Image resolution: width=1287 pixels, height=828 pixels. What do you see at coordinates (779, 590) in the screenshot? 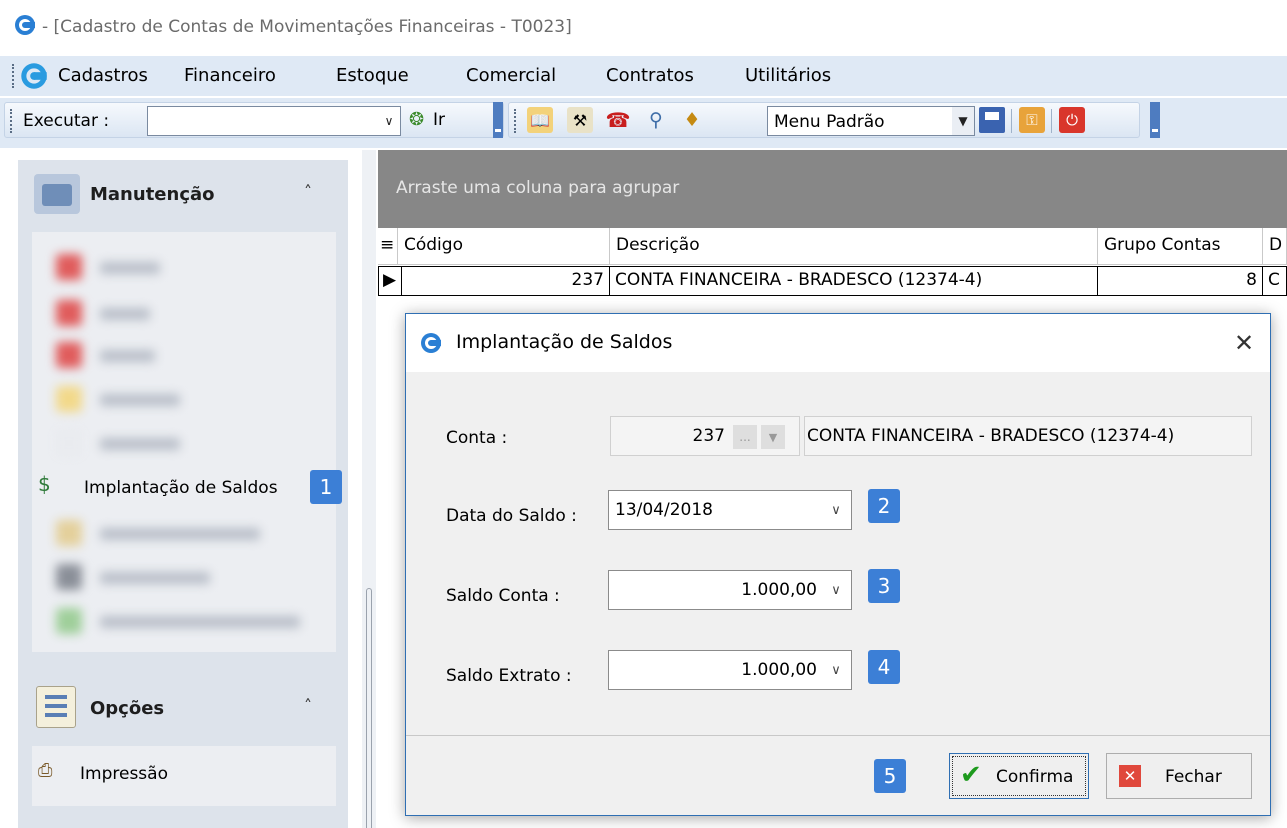
I see `saldo-conta-value: 1.000,00` at bounding box center [779, 590].